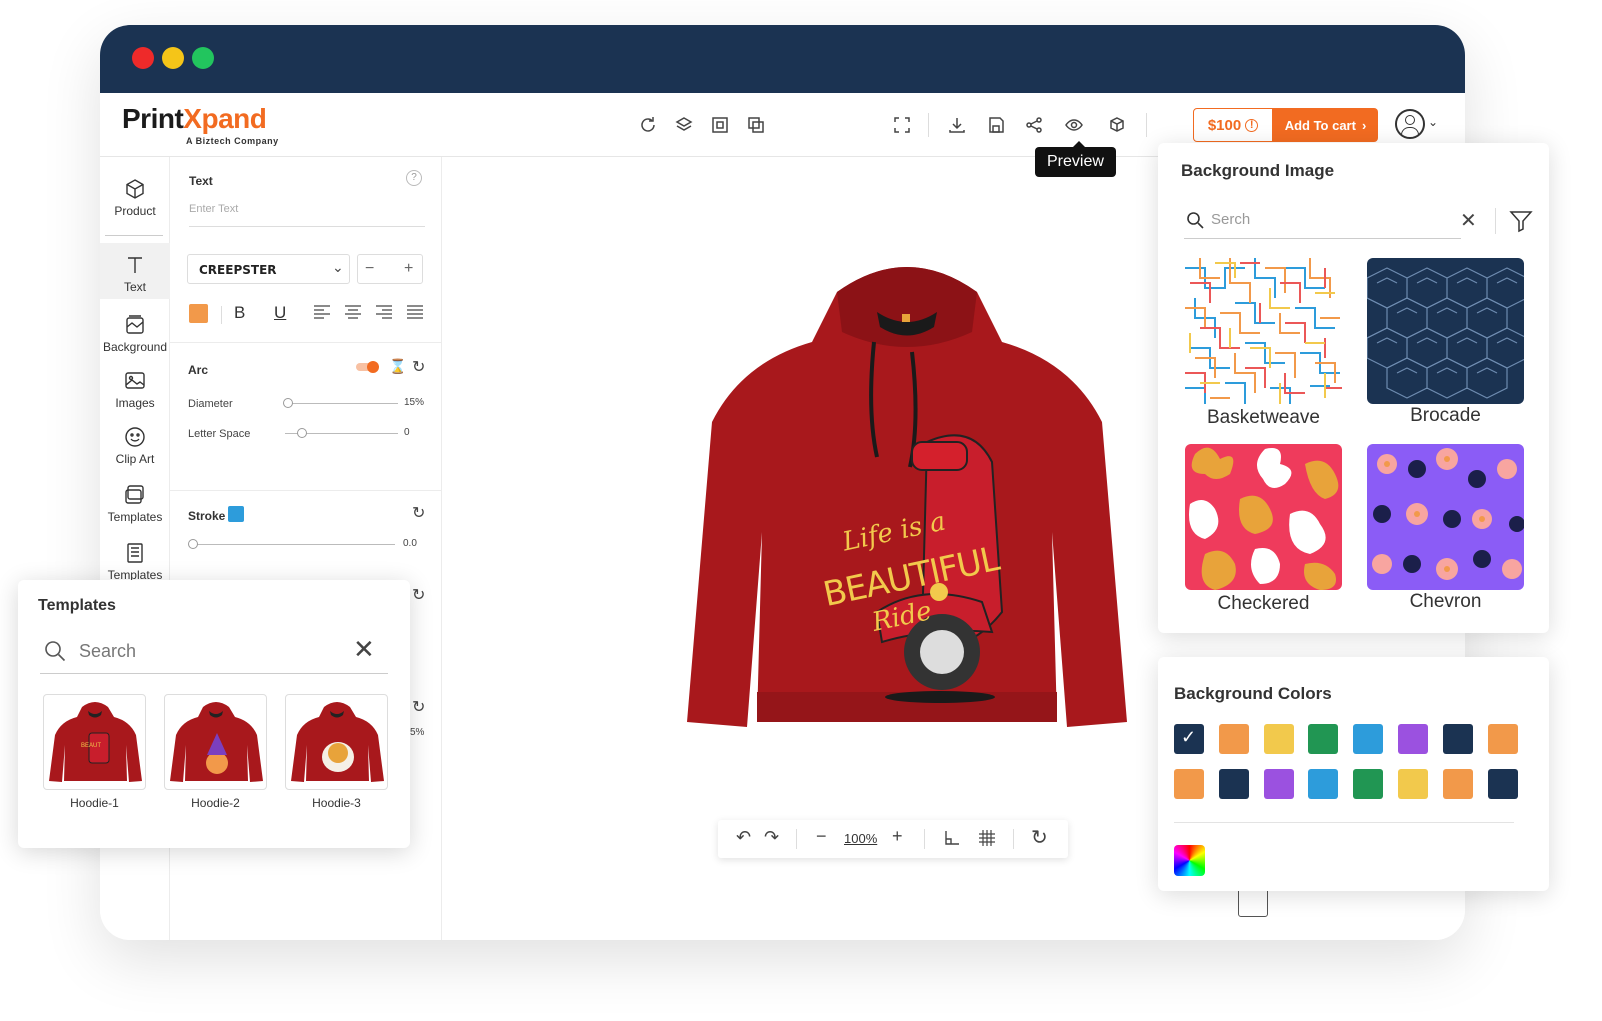  I want to click on rail-item-clip-art: Clip Art, so click(135, 445).